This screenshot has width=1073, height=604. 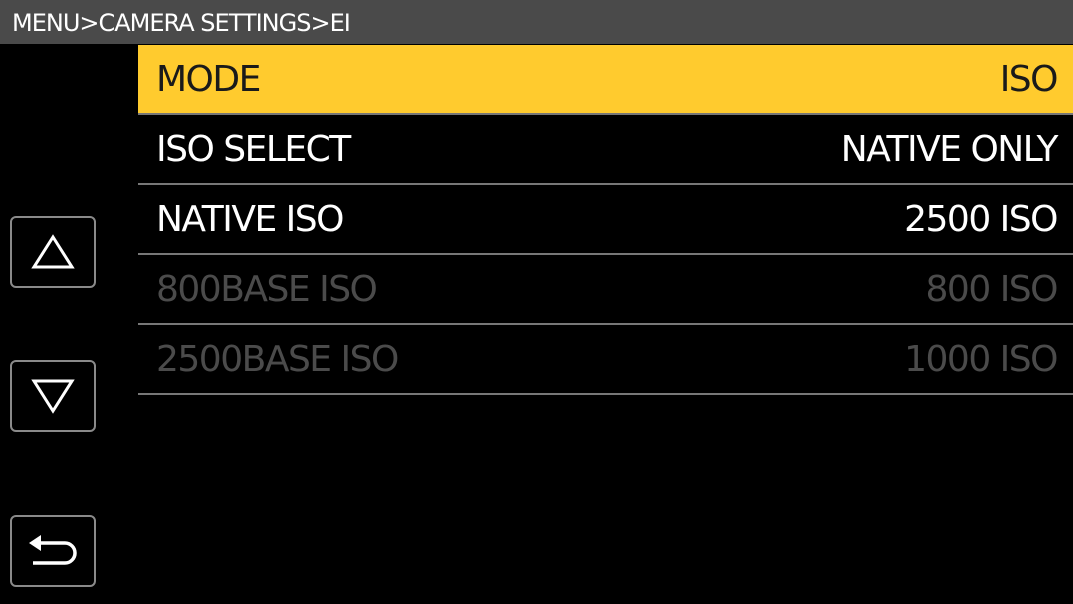 What do you see at coordinates (267, 289) in the screenshot?
I see `menu-item-label: 800BASE ISO` at bounding box center [267, 289].